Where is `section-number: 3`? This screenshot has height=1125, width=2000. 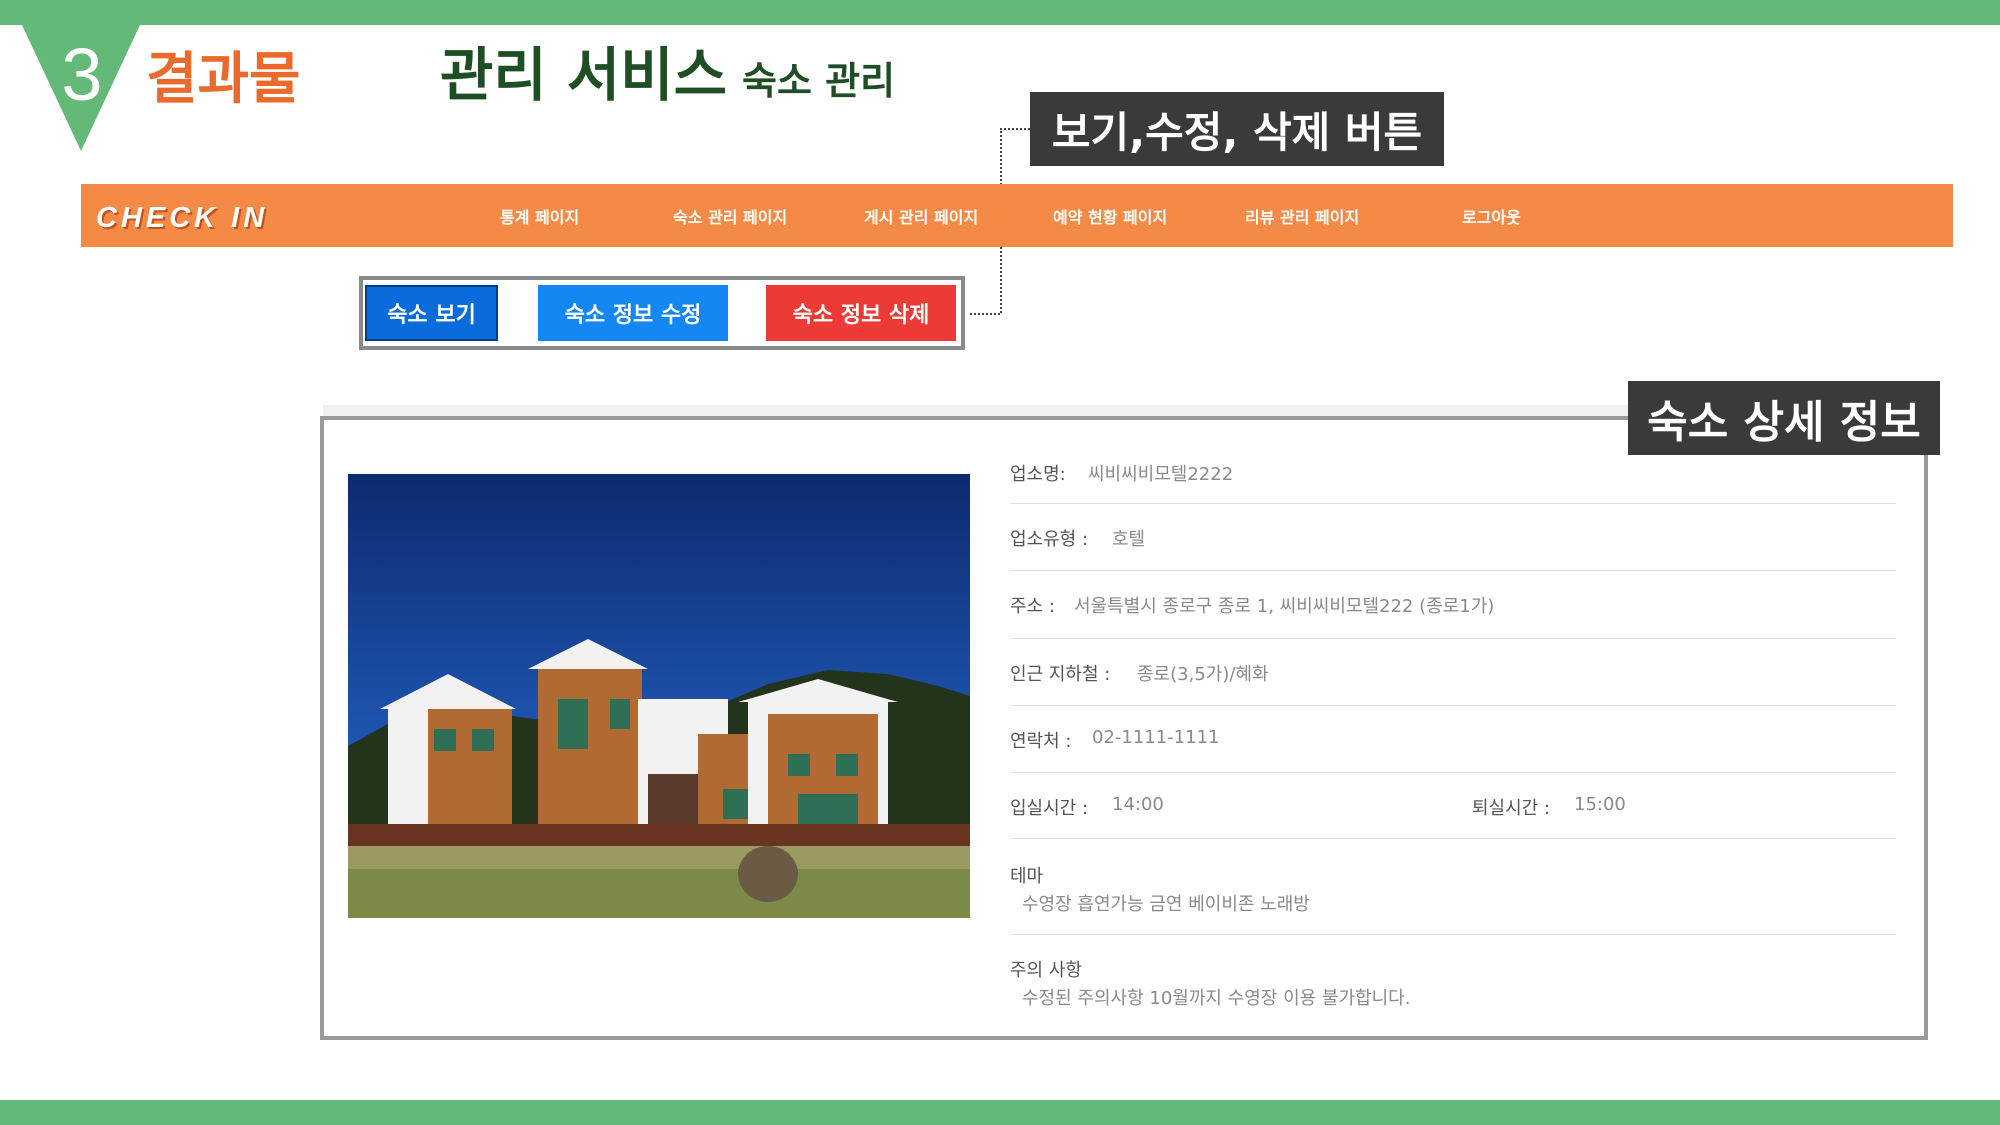
section-number: 3 is located at coordinates (82, 74).